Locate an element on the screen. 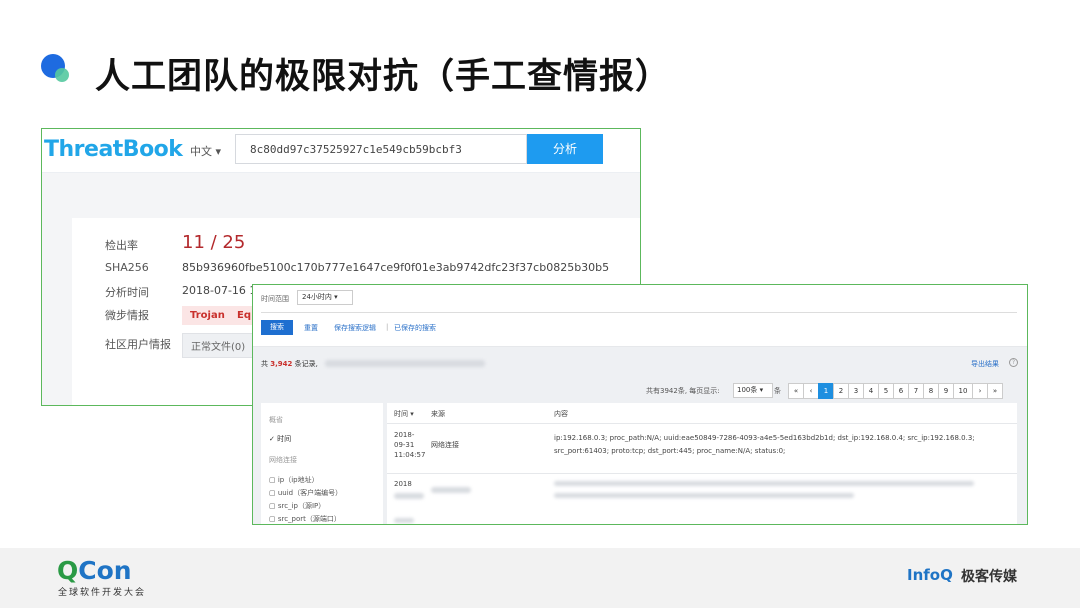 This screenshot has width=1080, height=608. hash-search-input: 8c80dd97c37525927c1e549cb59bcbf3 is located at coordinates (381, 149).